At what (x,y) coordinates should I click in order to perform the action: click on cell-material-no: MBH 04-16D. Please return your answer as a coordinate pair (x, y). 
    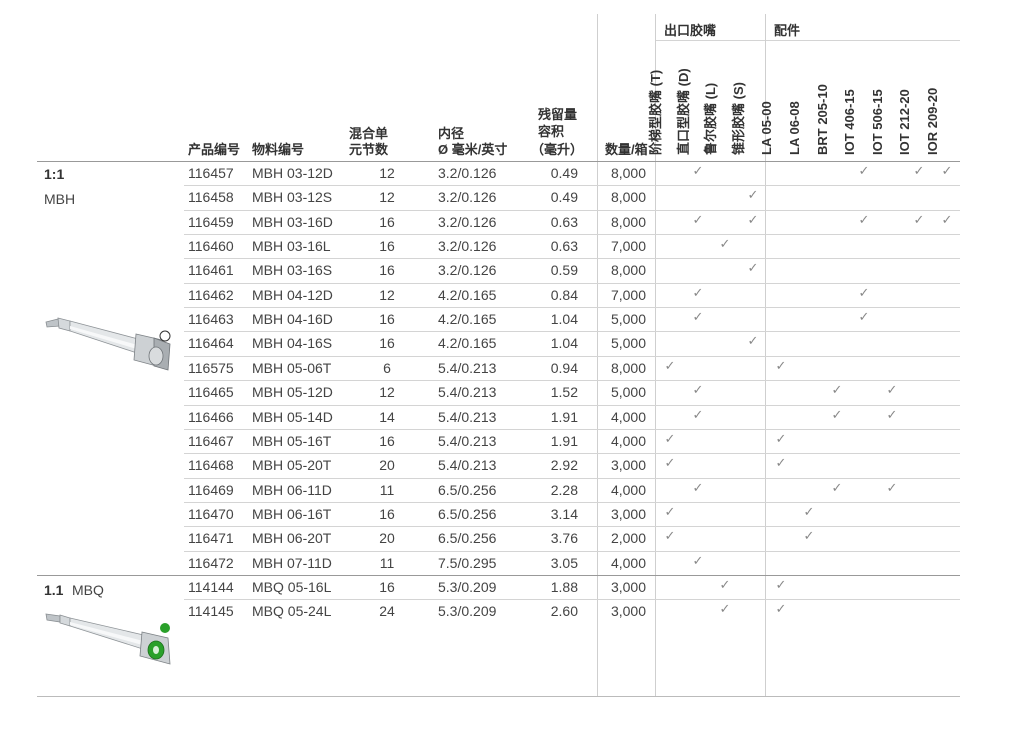
    Looking at the image, I should click on (292, 319).